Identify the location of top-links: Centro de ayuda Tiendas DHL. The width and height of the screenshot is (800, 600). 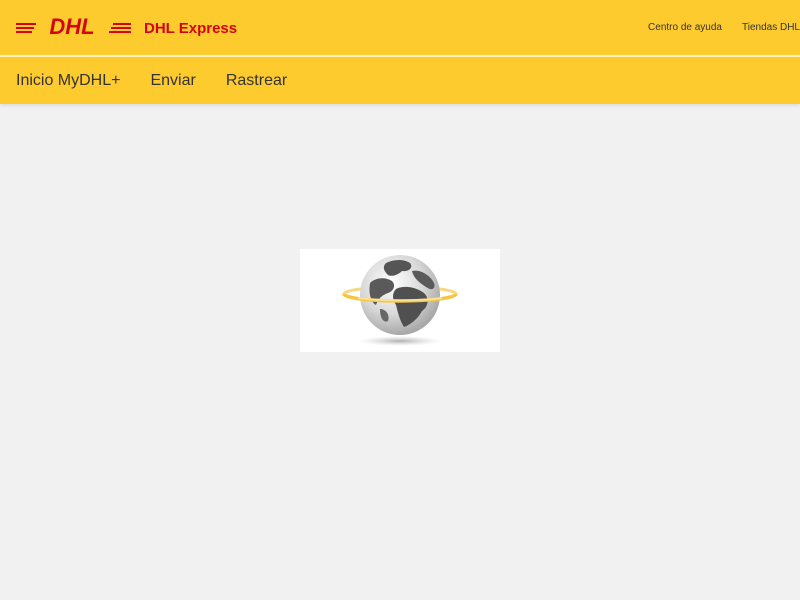
(714, 27).